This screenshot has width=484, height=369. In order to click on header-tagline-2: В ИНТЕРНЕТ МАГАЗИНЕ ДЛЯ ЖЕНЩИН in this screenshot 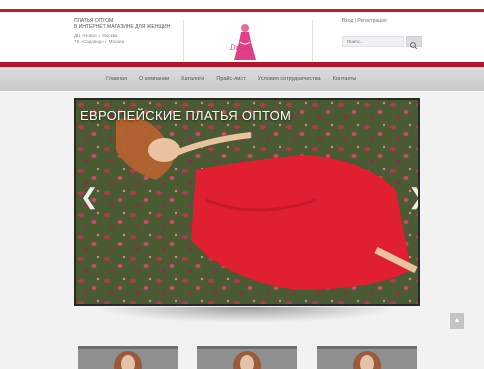, I will do `click(122, 27)`.